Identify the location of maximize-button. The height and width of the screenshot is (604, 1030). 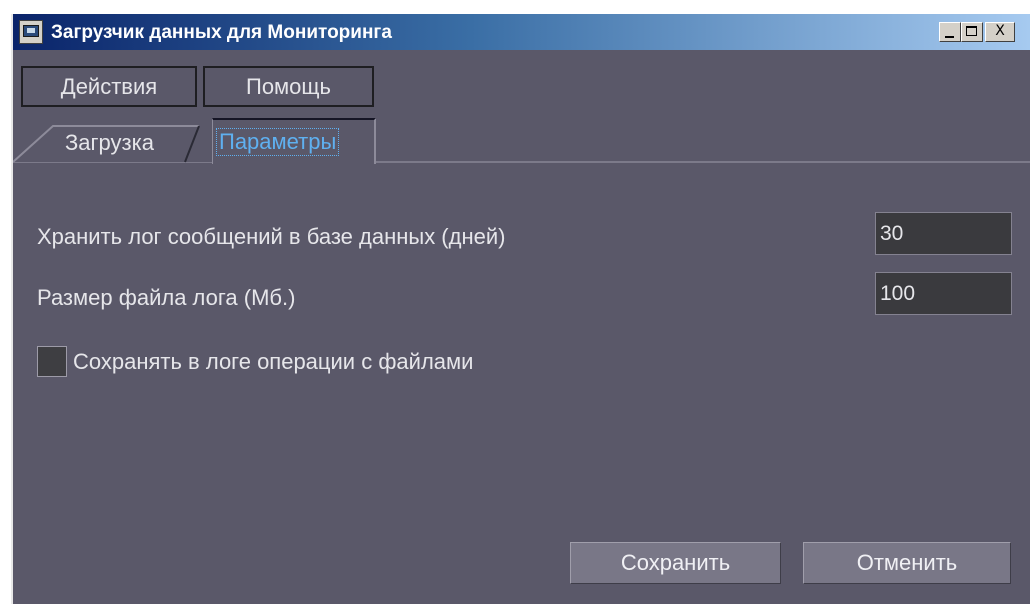
(972, 32).